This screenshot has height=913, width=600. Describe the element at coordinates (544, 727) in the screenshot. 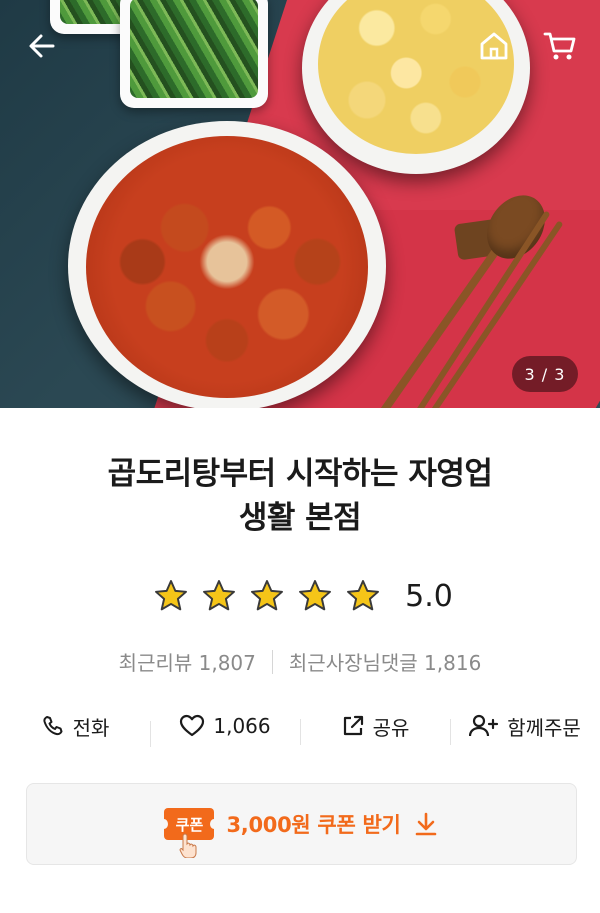

I see `group-order-label: 함께주문` at that location.